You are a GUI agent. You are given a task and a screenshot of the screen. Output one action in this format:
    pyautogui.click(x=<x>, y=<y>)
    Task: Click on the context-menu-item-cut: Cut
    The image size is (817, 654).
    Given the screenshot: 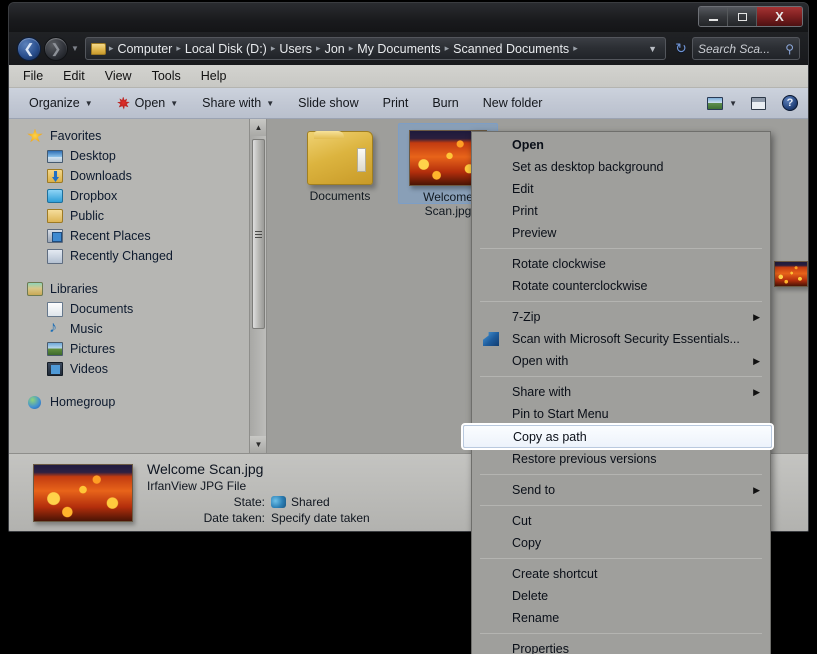 What is the action you would take?
    pyautogui.click(x=621, y=521)
    